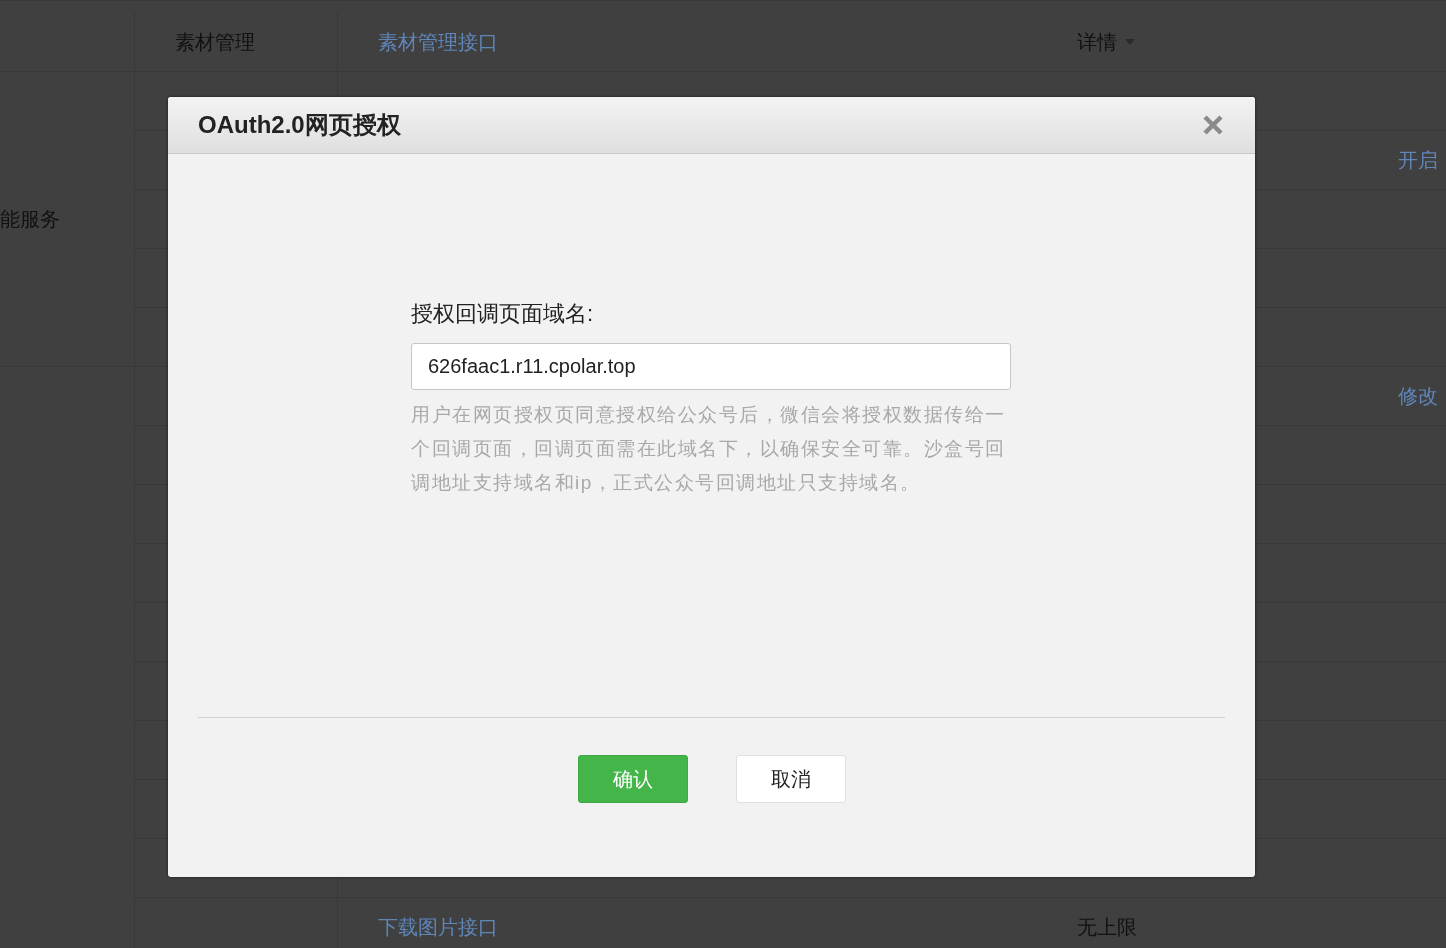 The height and width of the screenshot is (948, 1446). What do you see at coordinates (709, 449) in the screenshot?
I see `help-text: 用户在网页授权页同意授权给公众号后，微信会将授权数据传给一个回调页面，回调页面需在此域名下，以确保安全可靠。沙盒号回调地址支持域名和ip，正式公众号回调地址只支持域名。` at bounding box center [709, 449].